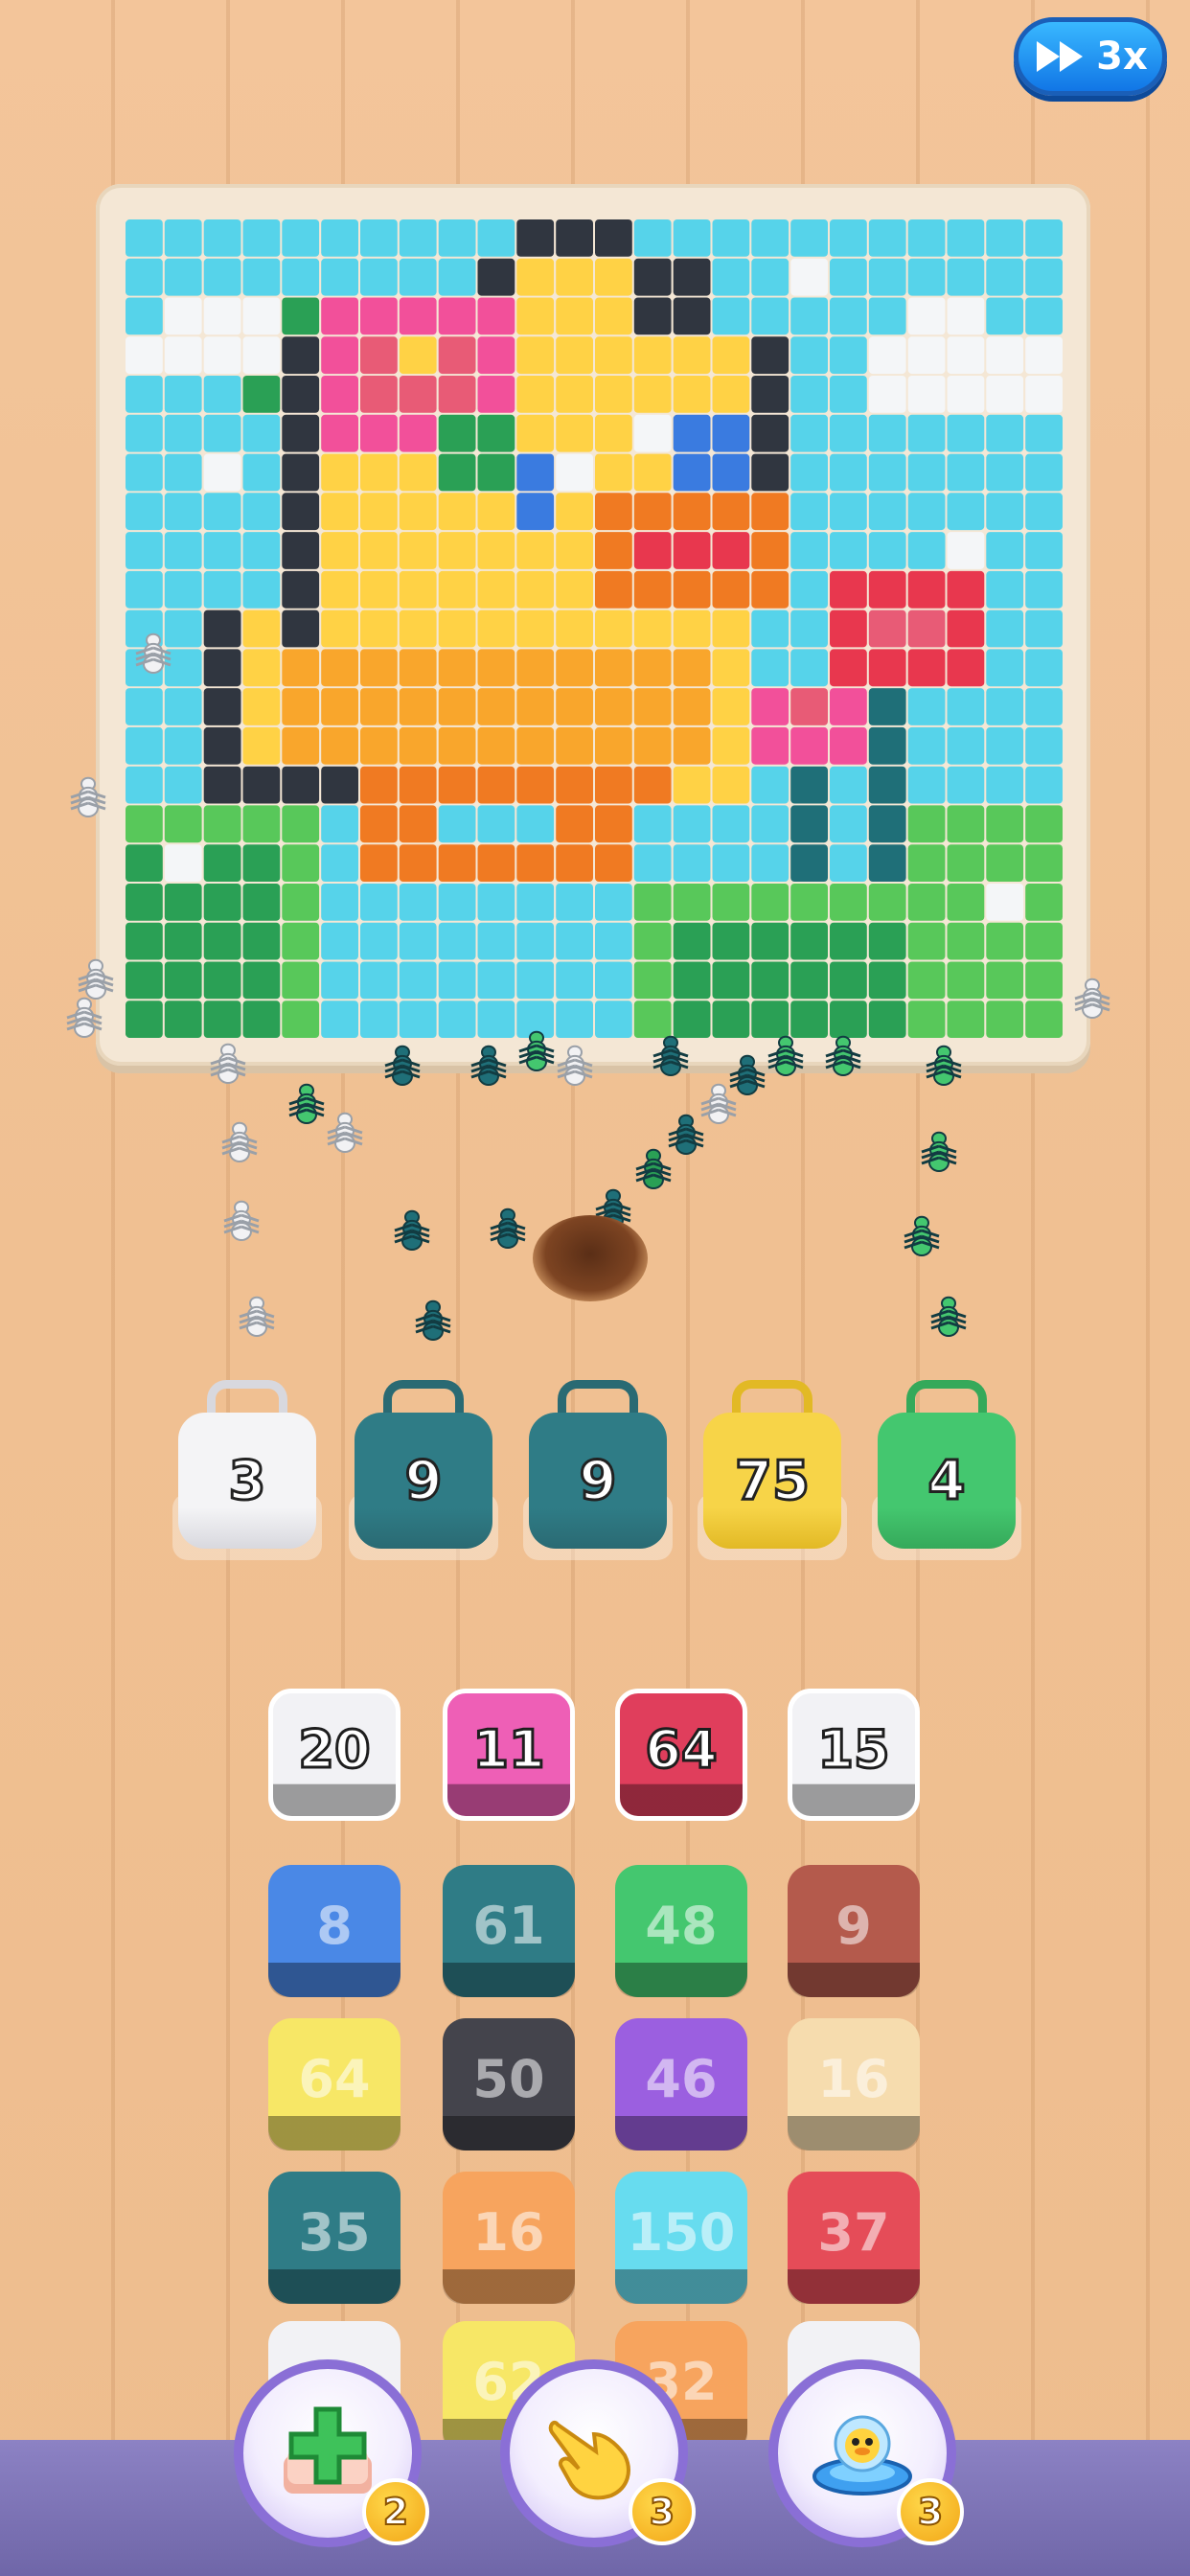 The image size is (1190, 2576). Describe the element at coordinates (598, 2453) in the screenshot. I see `booster-tap-hand-button: 3` at that location.